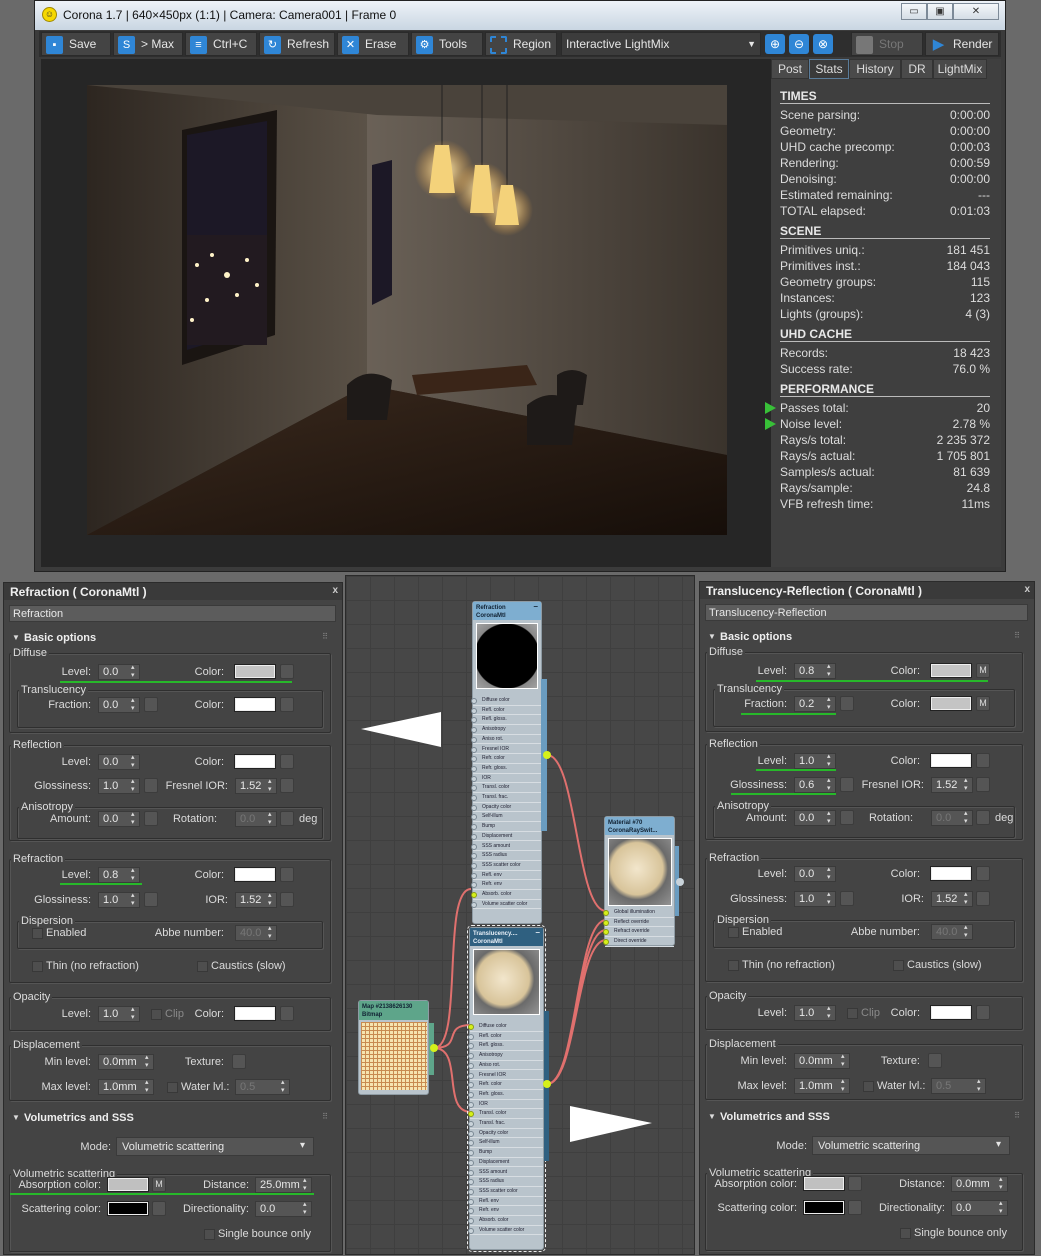 The width and height of the screenshot is (1041, 1256). I want to click on distance-spinner: 0.0mm, so click(979, 1184).